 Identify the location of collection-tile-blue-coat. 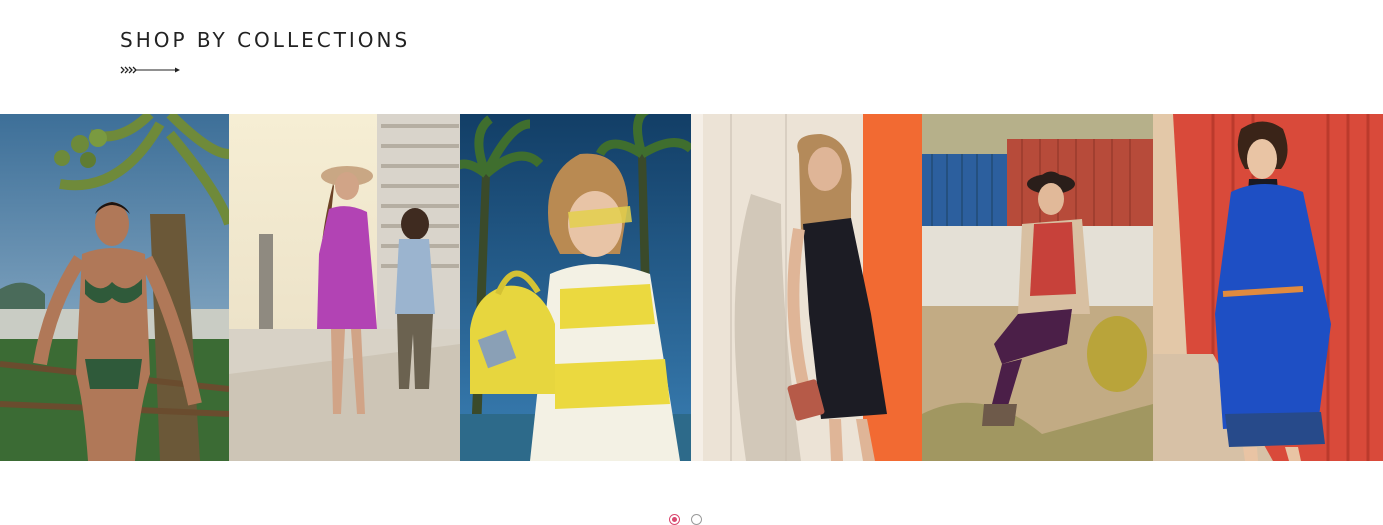
(1268, 287).